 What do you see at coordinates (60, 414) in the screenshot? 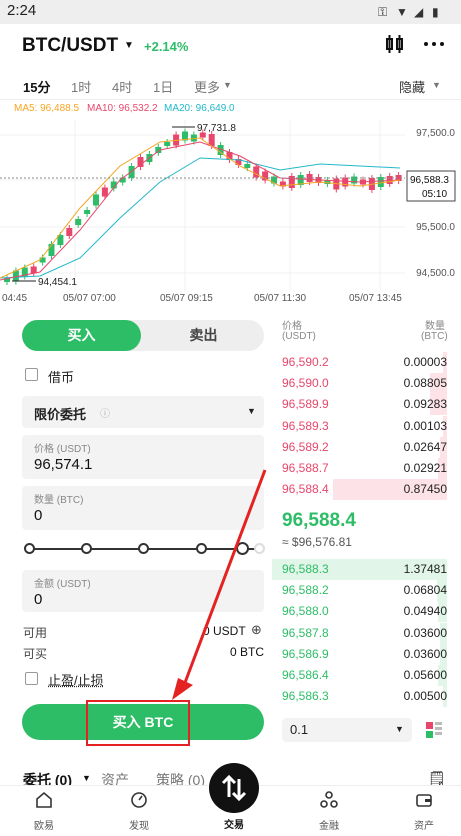
I see `order-type-value: 限价委托` at bounding box center [60, 414].